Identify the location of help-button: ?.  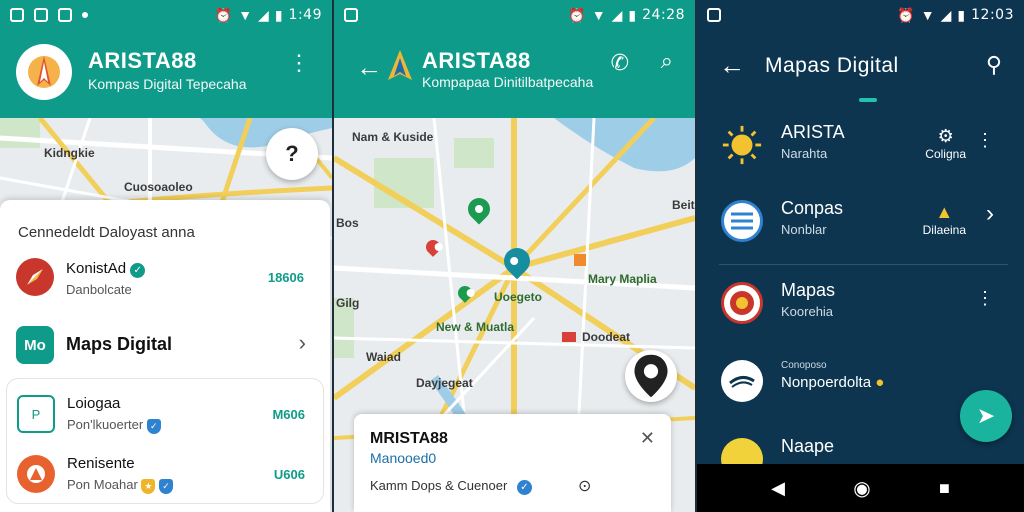
(292, 154).